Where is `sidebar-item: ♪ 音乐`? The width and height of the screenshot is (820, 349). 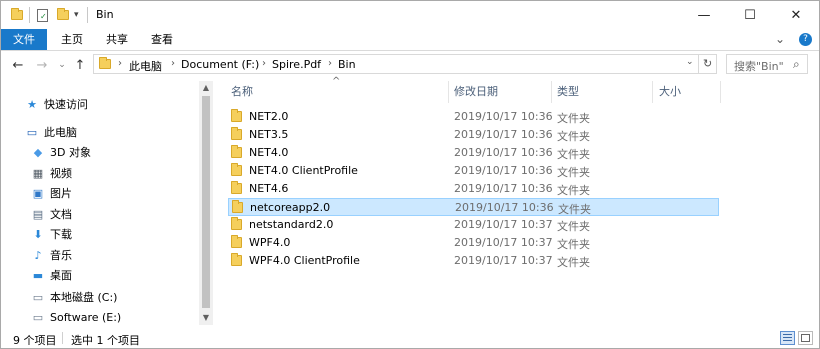 sidebar-item: ♪ 音乐 is located at coordinates (51, 255).